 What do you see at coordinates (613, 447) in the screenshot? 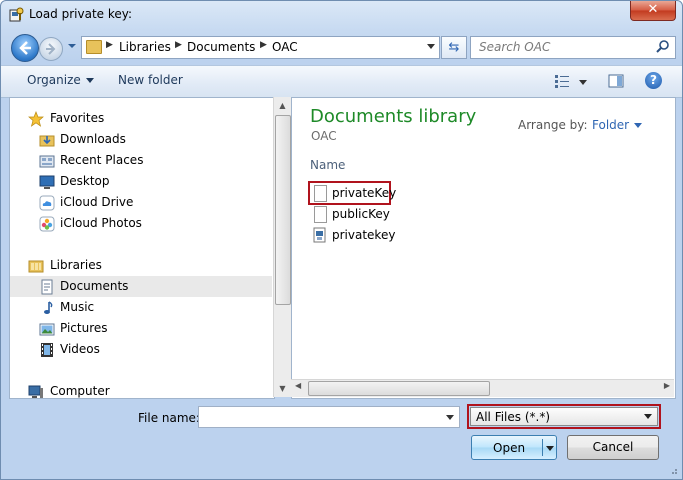
I see `cancel-button: Cancel` at bounding box center [613, 447].